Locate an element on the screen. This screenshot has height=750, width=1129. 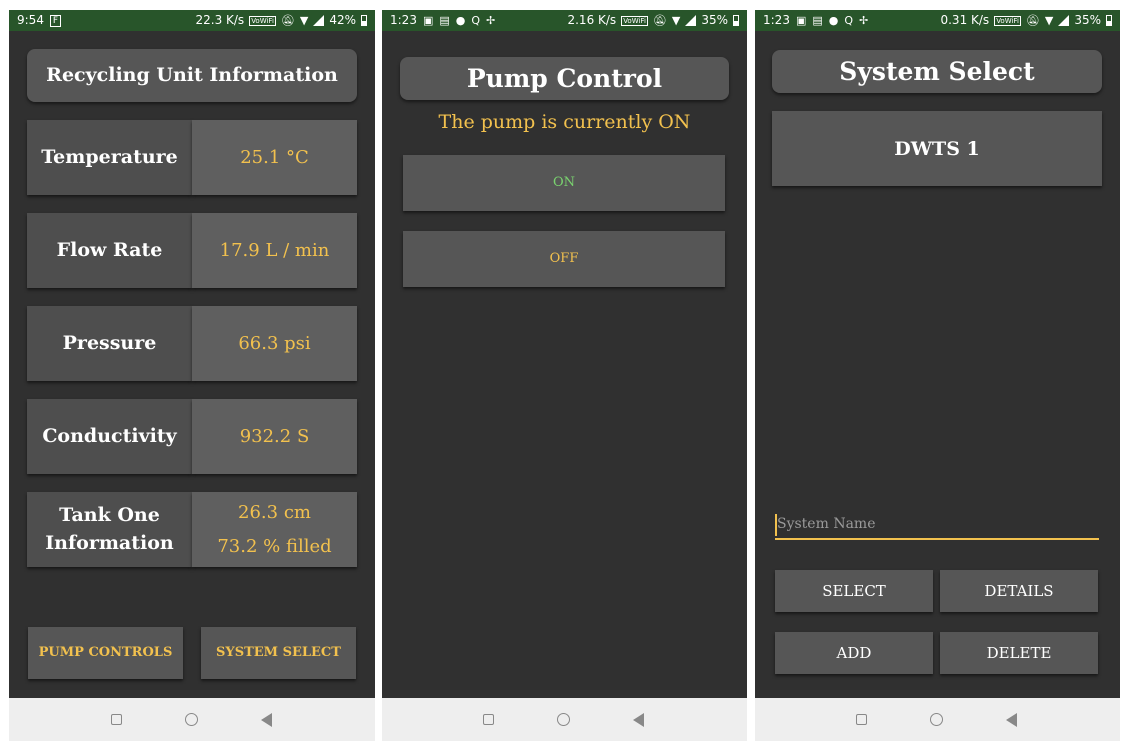
pump-controls-button: PUMP CONTROLS is located at coordinates (105, 653).